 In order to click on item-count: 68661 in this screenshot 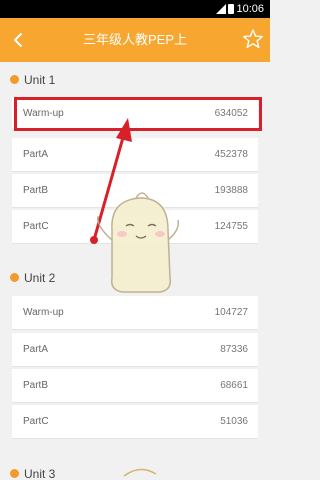, I will do `click(234, 385)`.